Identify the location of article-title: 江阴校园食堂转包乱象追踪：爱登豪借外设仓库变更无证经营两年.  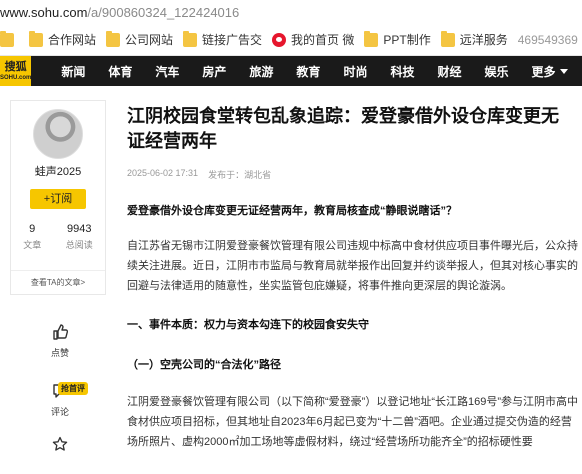
(343, 128).